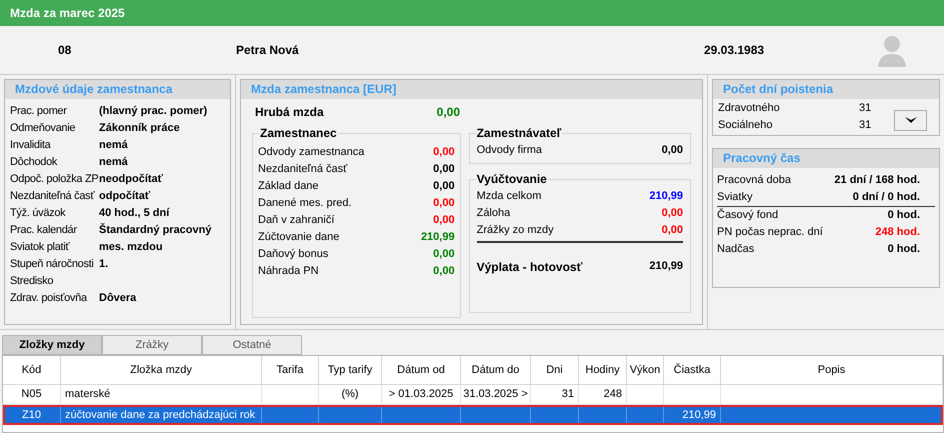 The width and height of the screenshot is (944, 433). Describe the element at coordinates (496, 370) in the screenshot. I see `column-header: Dátum do` at that location.